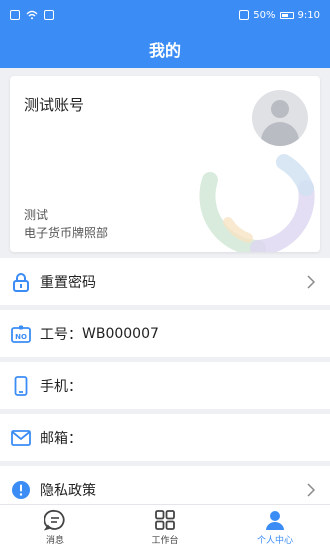 The height and width of the screenshot is (550, 330). I want to click on email-label: 邮箱：, so click(61, 438).